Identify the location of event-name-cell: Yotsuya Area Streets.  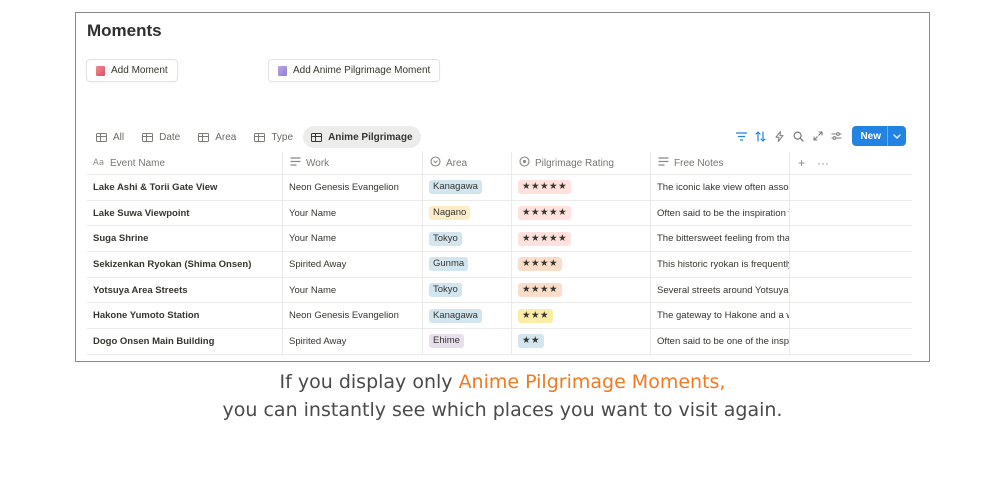
(185, 290).